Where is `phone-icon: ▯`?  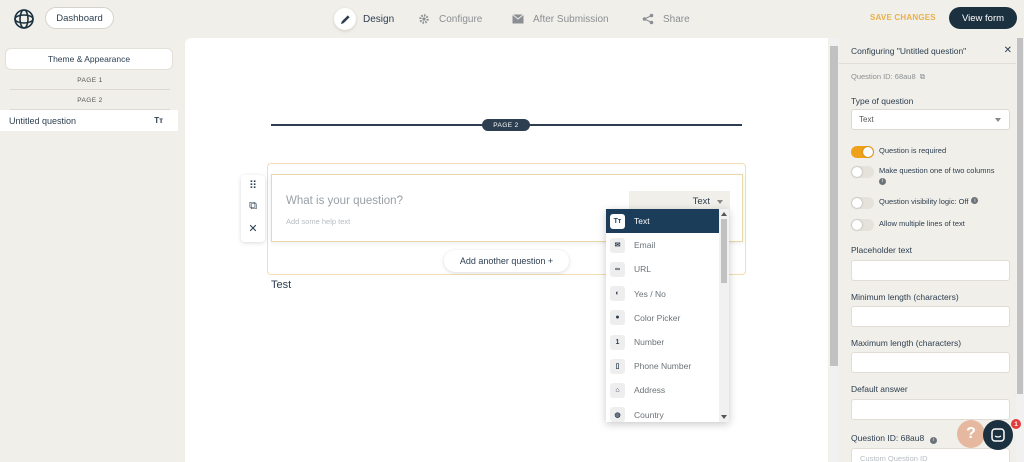
phone-icon: ▯ is located at coordinates (617, 366).